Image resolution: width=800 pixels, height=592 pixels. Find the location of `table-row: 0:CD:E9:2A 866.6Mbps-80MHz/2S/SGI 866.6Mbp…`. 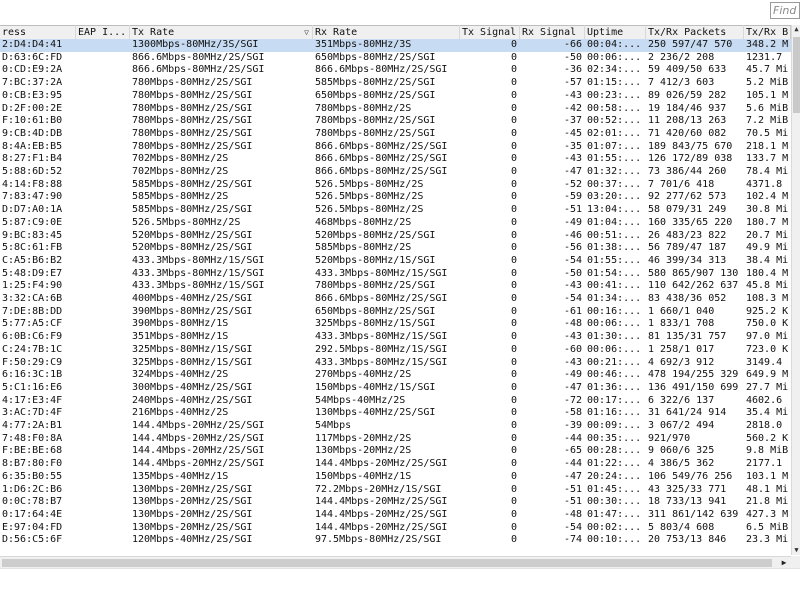

table-row: 0:CD:E9:2A 866.6Mbps-80MHz/2S/SGI 866.6Mbp… is located at coordinates (395, 70).